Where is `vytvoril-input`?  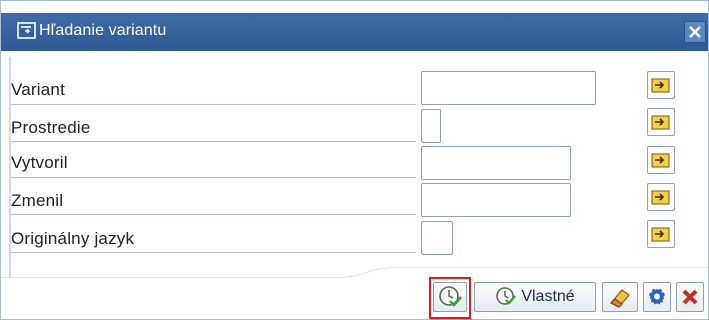 vytvoril-input is located at coordinates (496, 163).